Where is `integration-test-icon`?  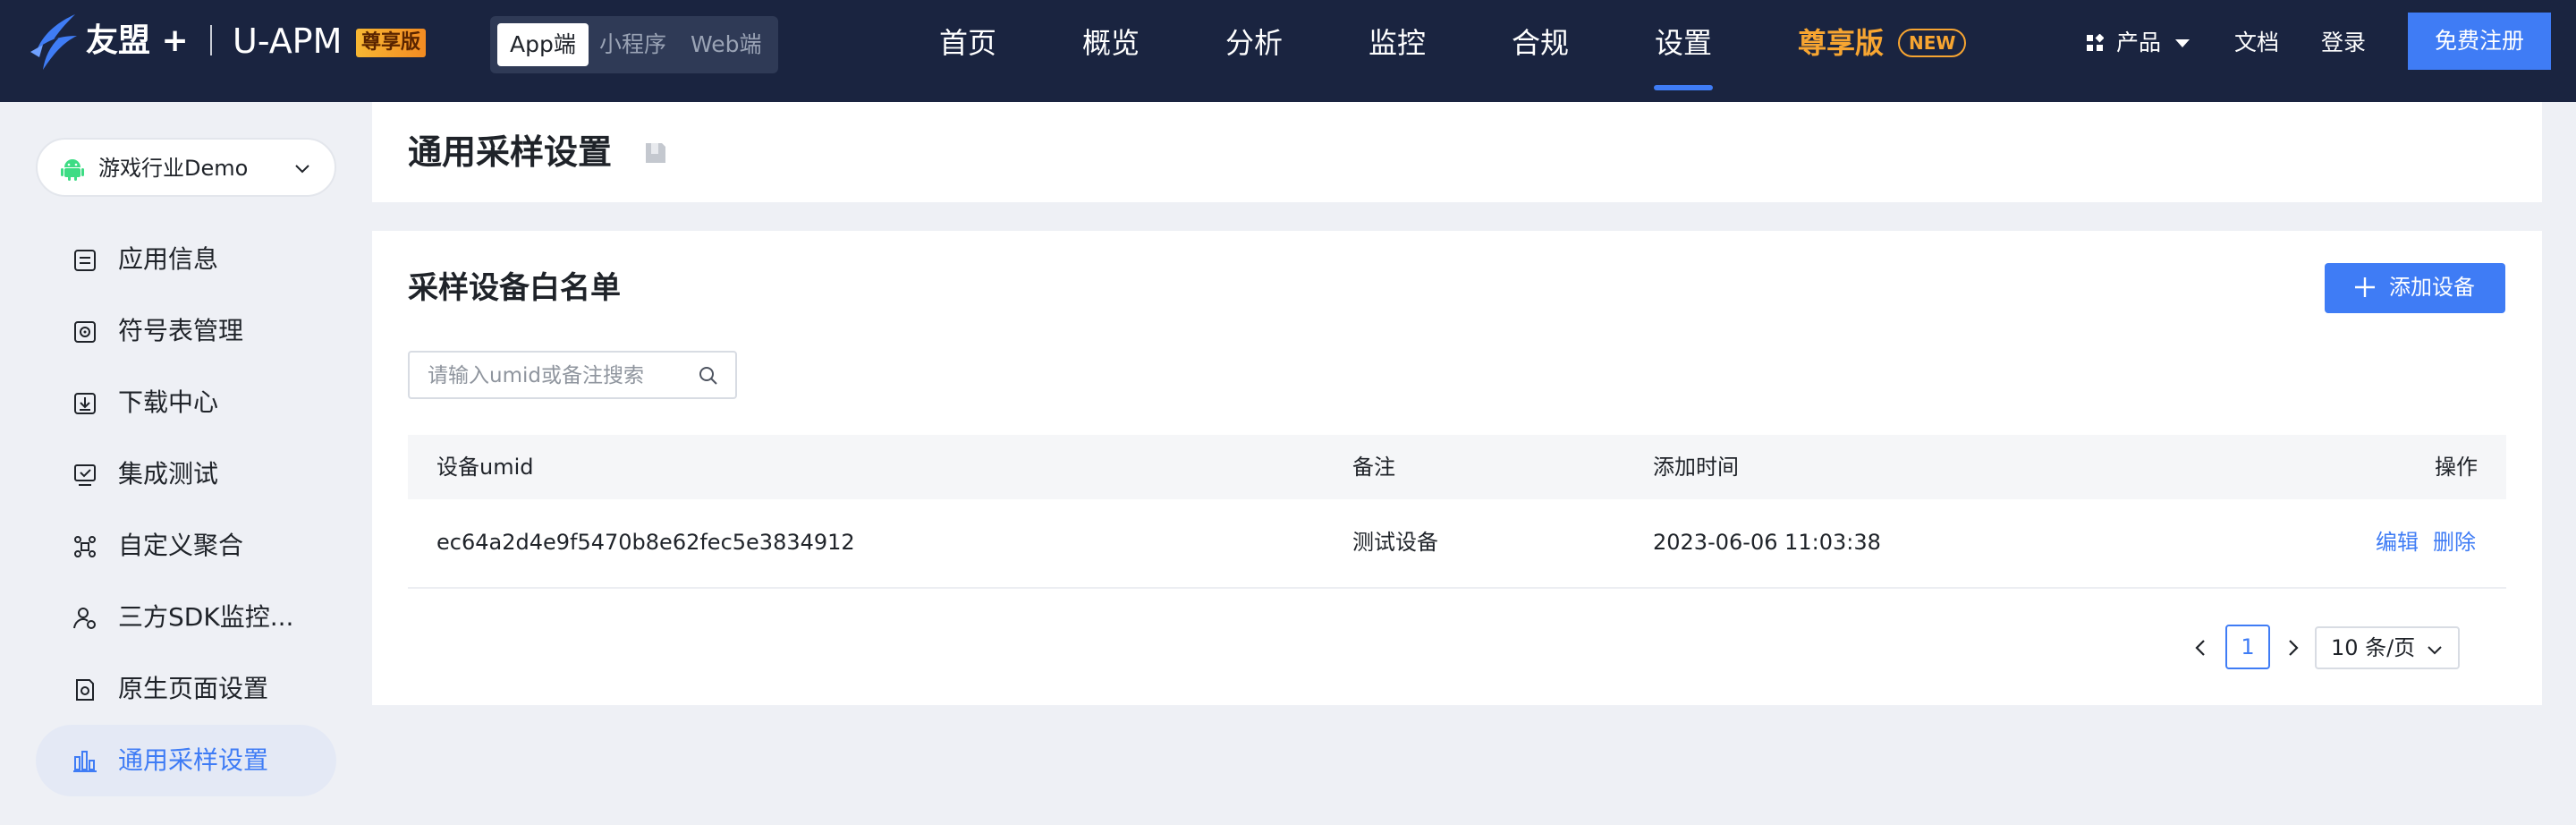 integration-test-icon is located at coordinates (85, 475).